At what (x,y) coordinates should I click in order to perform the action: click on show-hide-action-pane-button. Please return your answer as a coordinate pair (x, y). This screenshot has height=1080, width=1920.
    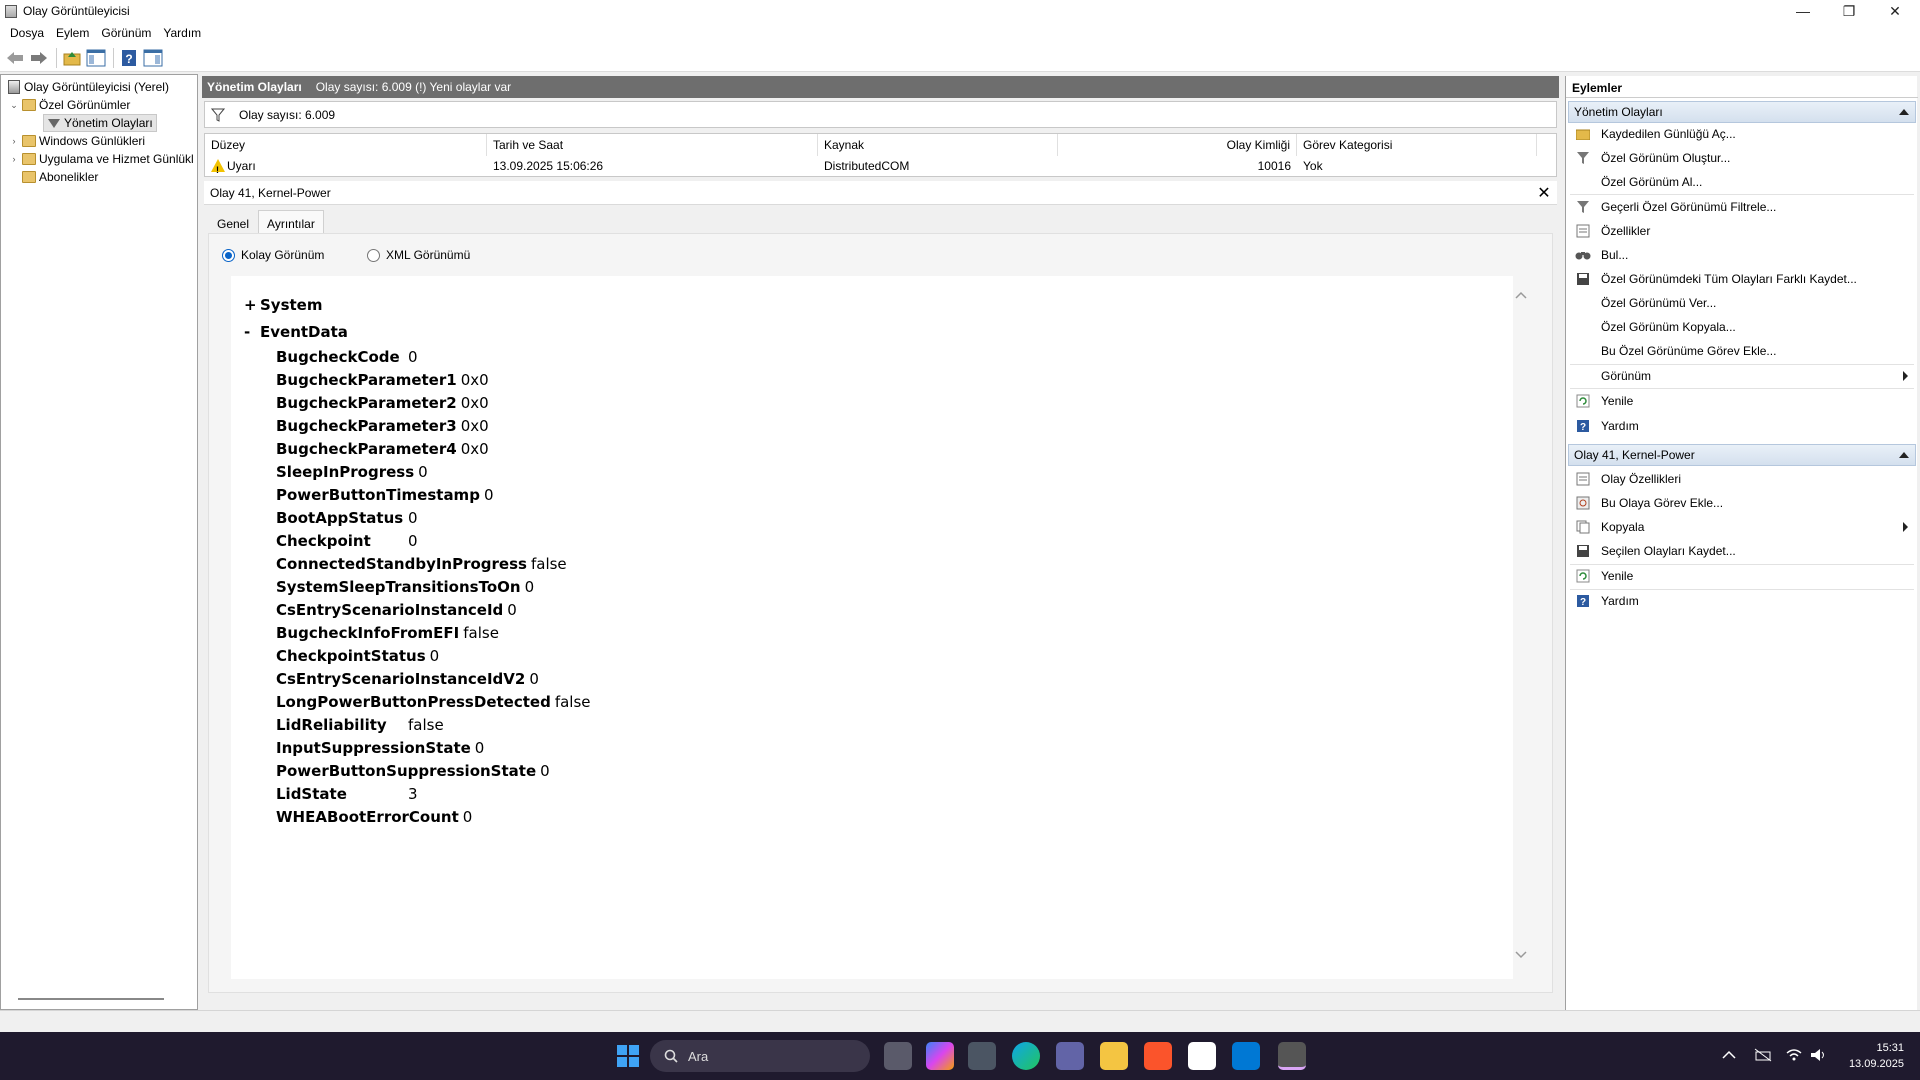
    Looking at the image, I should click on (153, 58).